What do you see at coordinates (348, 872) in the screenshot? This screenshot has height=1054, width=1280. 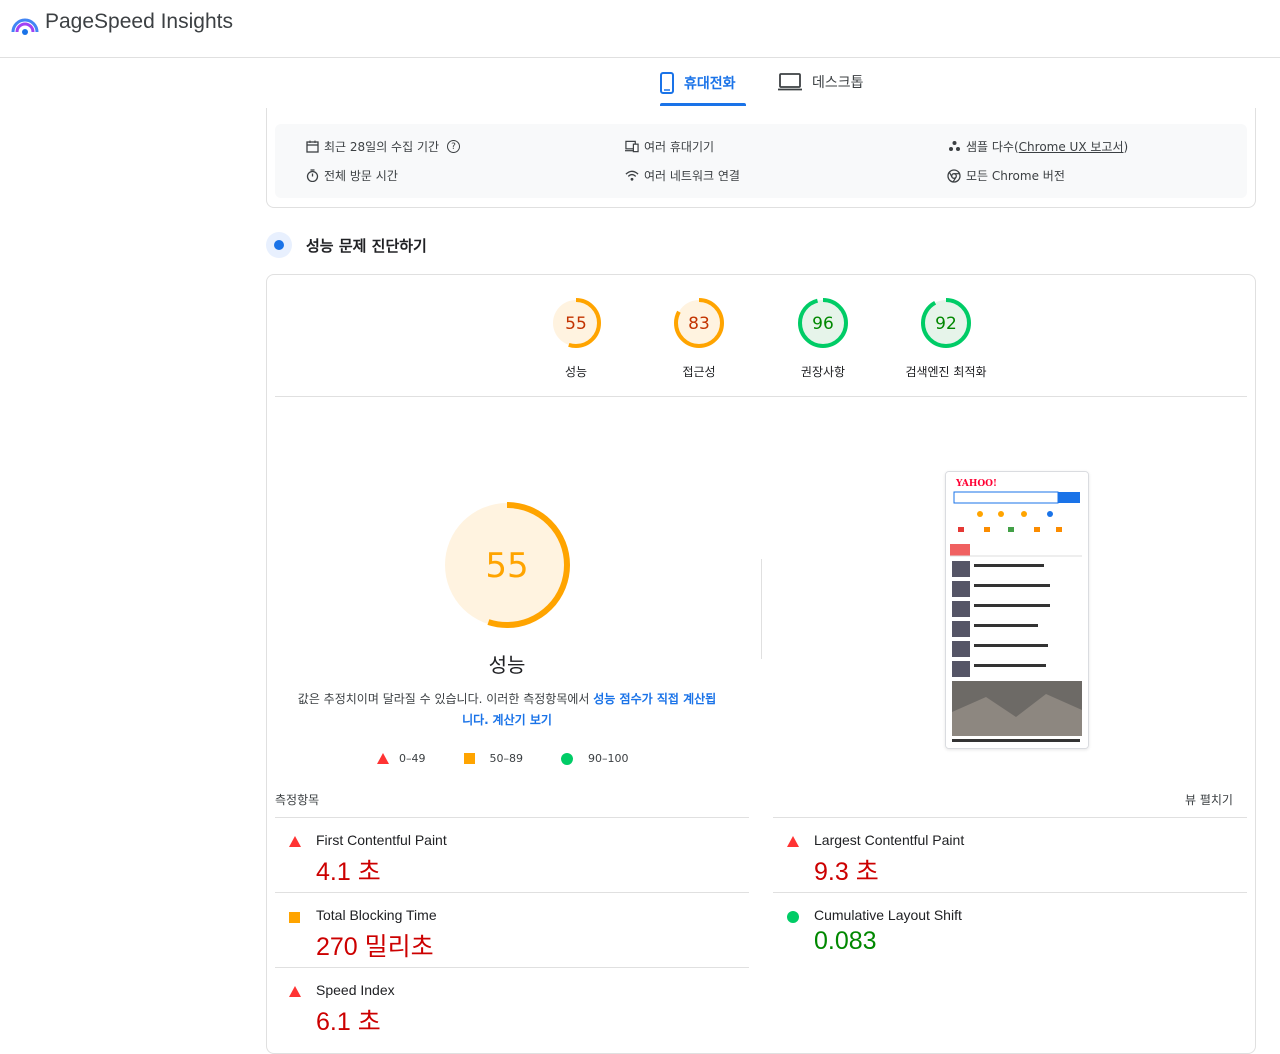 I see `metric-value: 4.1 초` at bounding box center [348, 872].